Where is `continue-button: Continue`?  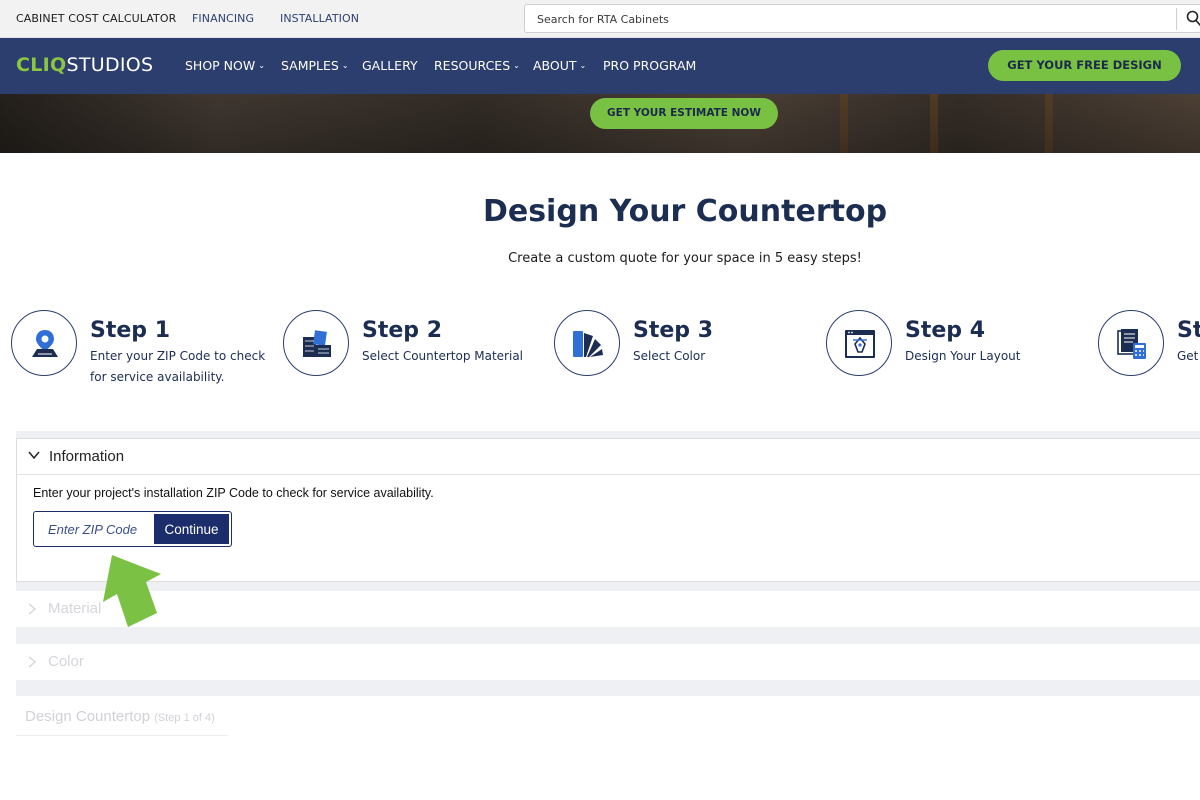
continue-button: Continue is located at coordinates (191, 529).